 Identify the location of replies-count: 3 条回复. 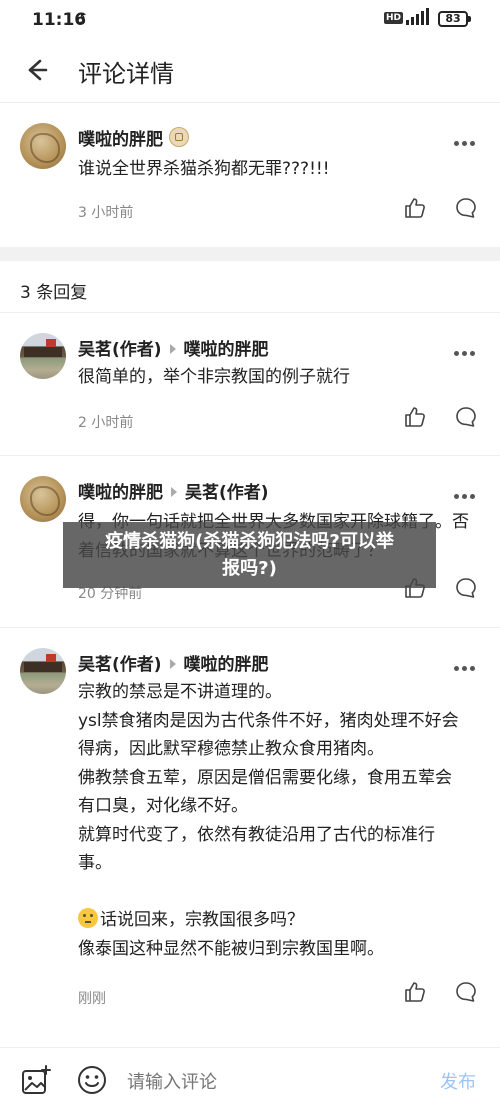
(54, 293).